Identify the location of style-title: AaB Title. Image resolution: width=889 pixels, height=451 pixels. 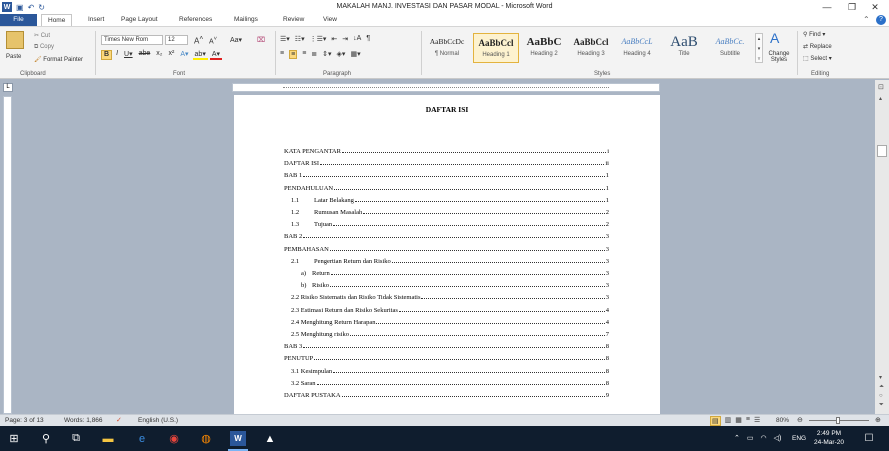
(684, 48).